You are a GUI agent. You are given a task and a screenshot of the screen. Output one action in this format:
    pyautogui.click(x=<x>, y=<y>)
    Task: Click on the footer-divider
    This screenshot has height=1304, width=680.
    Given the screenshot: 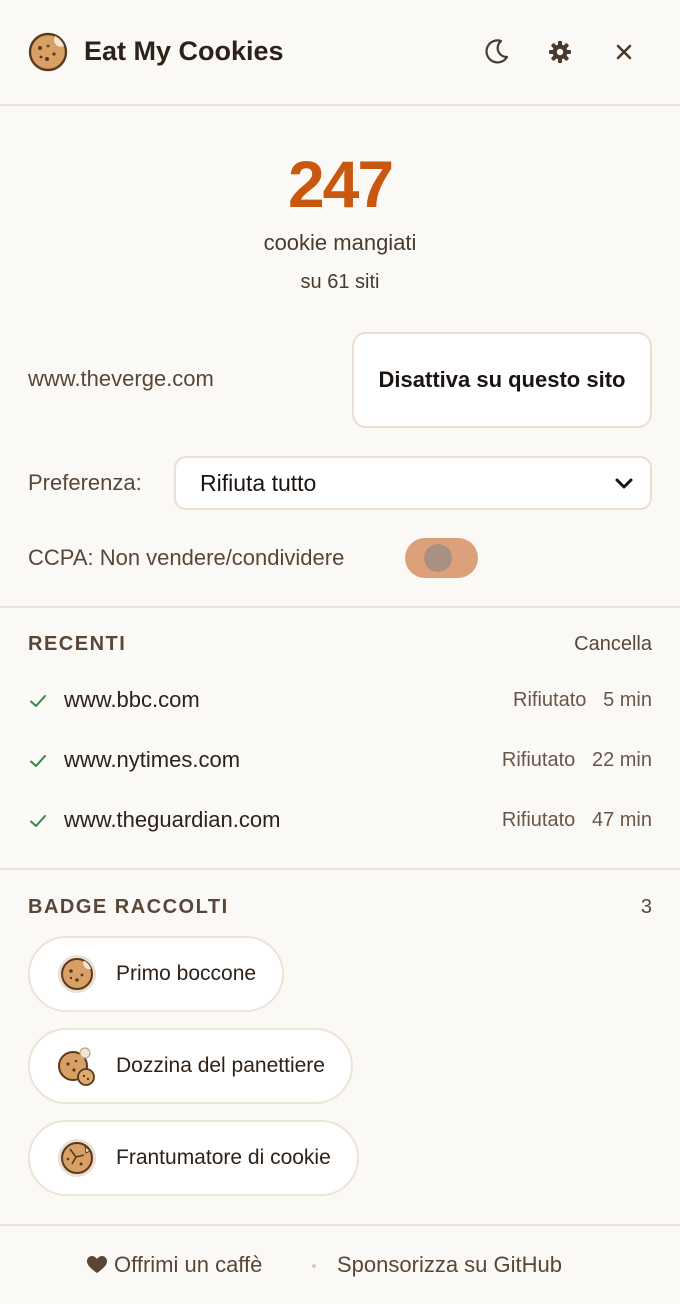 What is the action you would take?
    pyautogui.click(x=340, y=1225)
    